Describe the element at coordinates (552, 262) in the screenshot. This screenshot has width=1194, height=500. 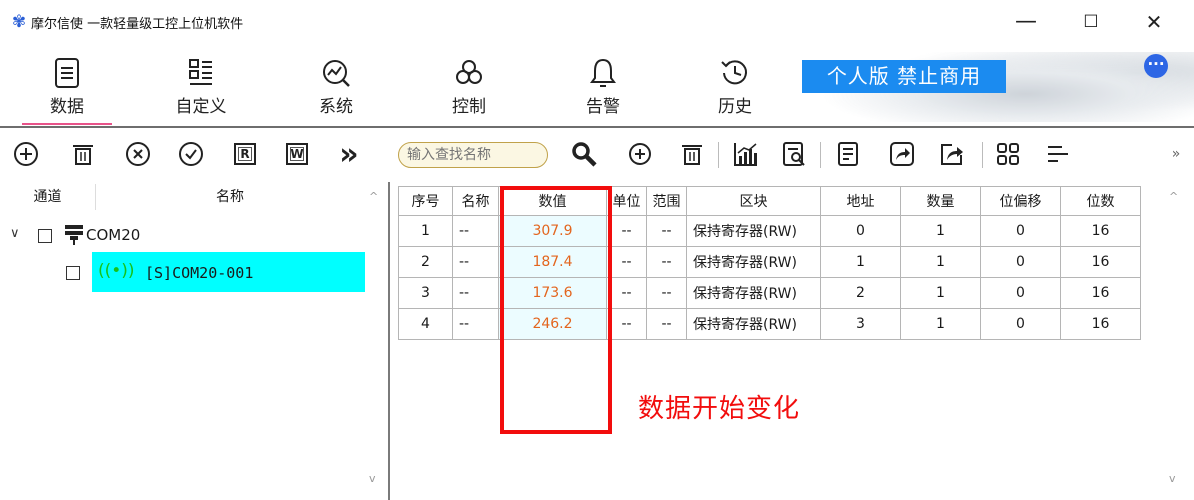
I see `cell-value: 187.4` at that location.